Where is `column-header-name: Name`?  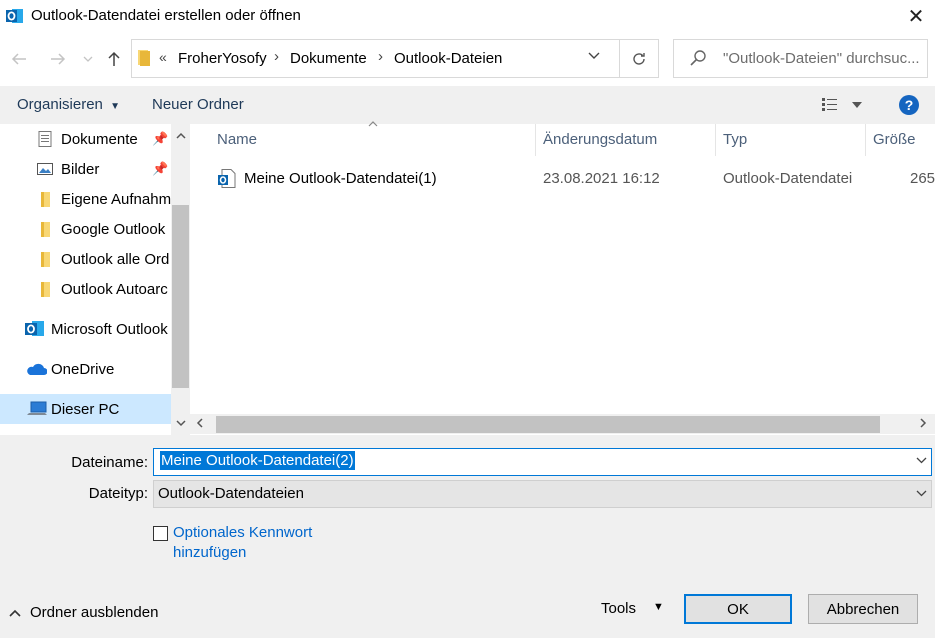
column-header-name: Name is located at coordinates (237, 139).